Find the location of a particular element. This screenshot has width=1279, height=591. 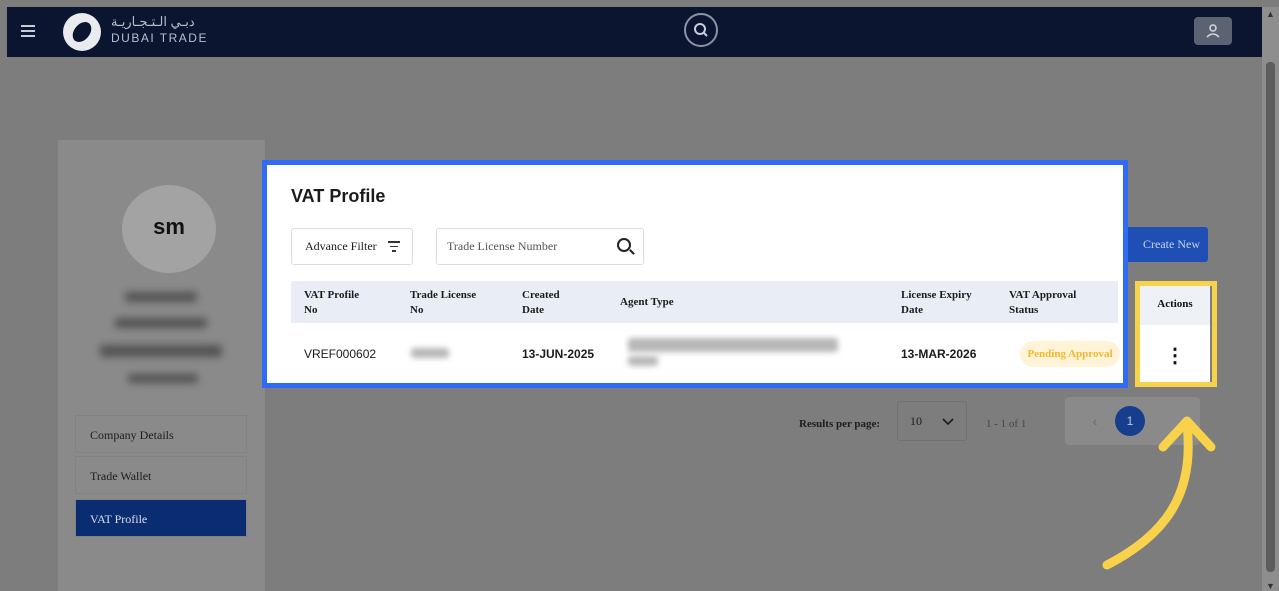

results-per-page-value: 10 is located at coordinates (916, 421).